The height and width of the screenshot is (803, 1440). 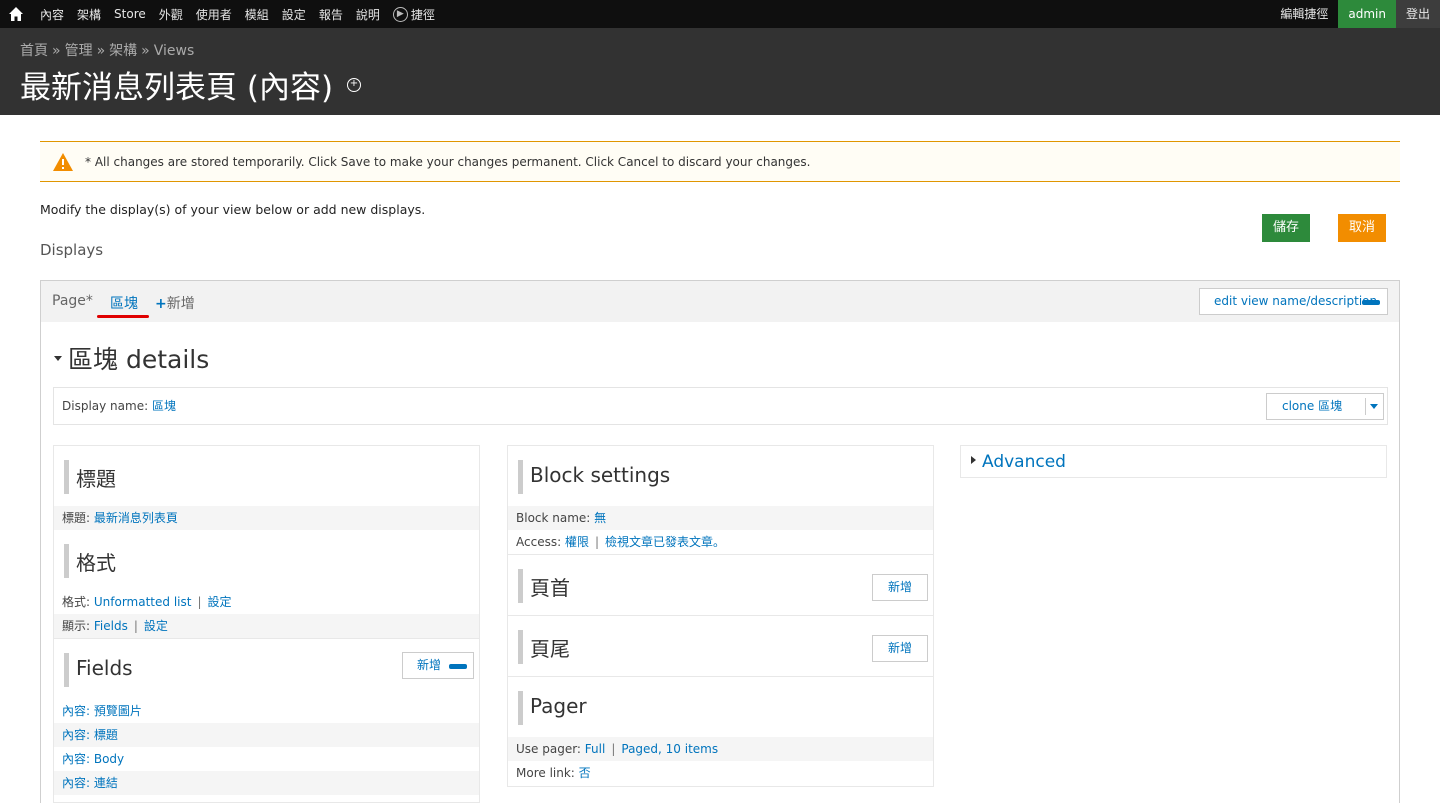 What do you see at coordinates (220, 602) in the screenshot?
I see `format-settings-link: 設定` at bounding box center [220, 602].